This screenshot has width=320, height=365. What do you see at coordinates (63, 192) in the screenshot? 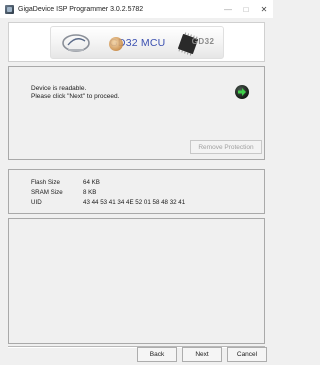
I see `info-row-sram: SRAM Size 8 KB` at bounding box center [63, 192].